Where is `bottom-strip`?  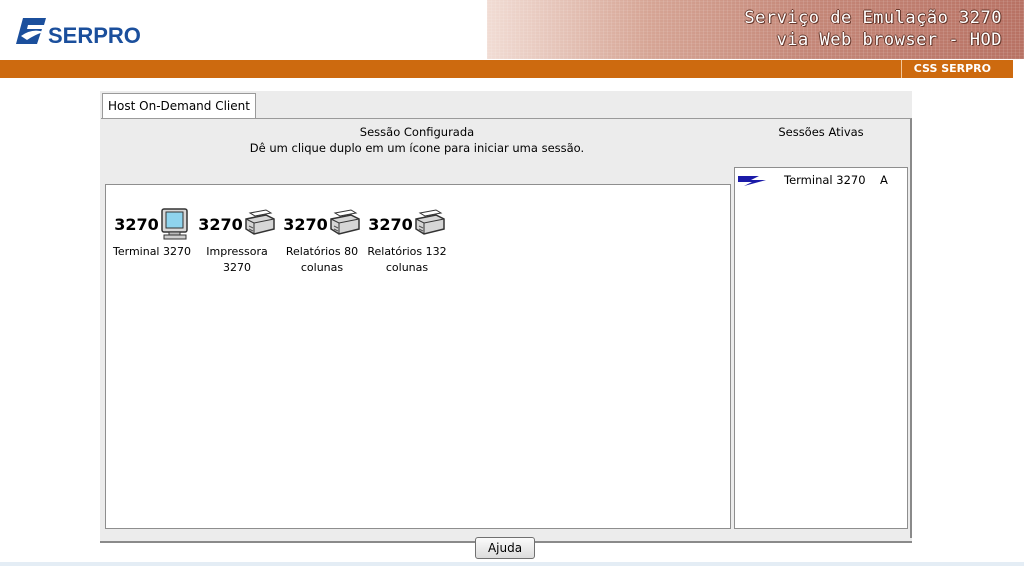
bottom-strip is located at coordinates (512, 564).